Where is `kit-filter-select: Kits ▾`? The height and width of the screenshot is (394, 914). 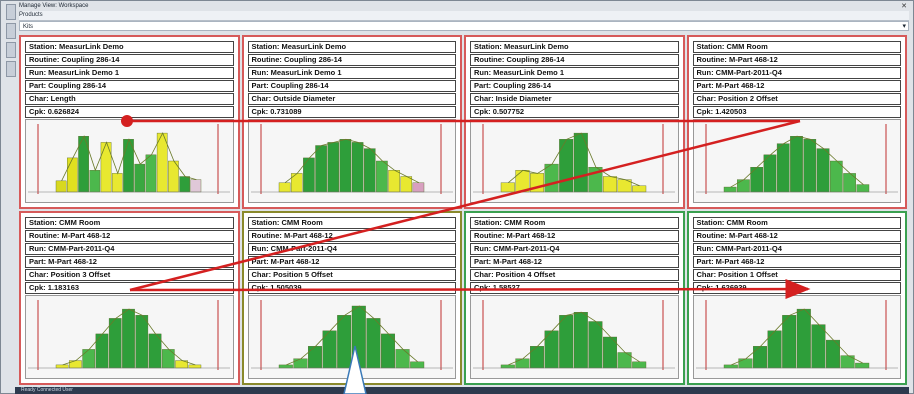 kit-filter-select: Kits ▾ is located at coordinates (464, 26).